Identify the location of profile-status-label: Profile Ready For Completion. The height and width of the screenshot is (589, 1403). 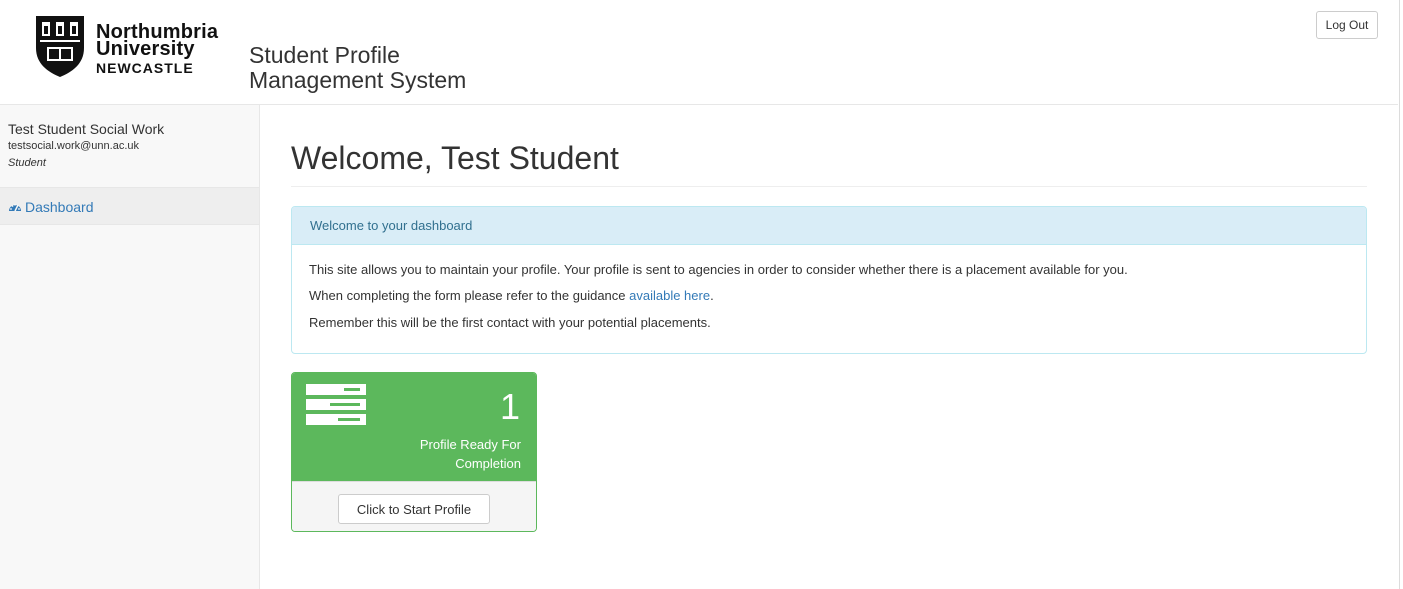
(470, 454).